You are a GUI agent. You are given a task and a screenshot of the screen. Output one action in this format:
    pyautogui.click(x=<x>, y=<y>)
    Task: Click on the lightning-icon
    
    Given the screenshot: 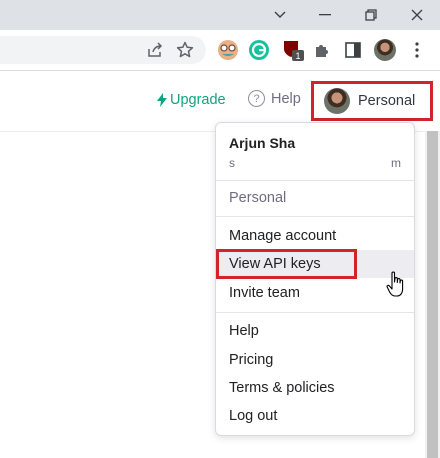 What is the action you would take?
    pyautogui.click(x=162, y=100)
    